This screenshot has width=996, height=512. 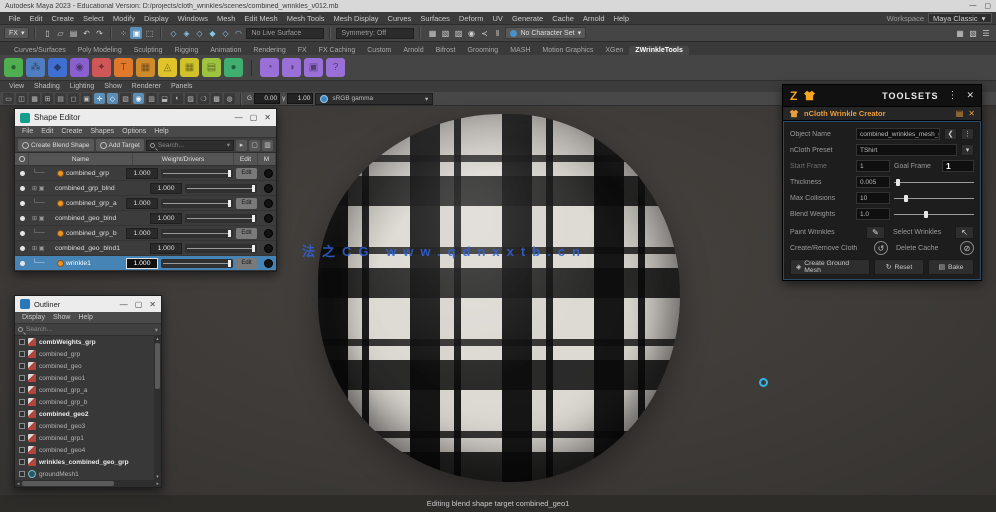 I want to click on select-object-icon: ▣, so click(x=136, y=33).